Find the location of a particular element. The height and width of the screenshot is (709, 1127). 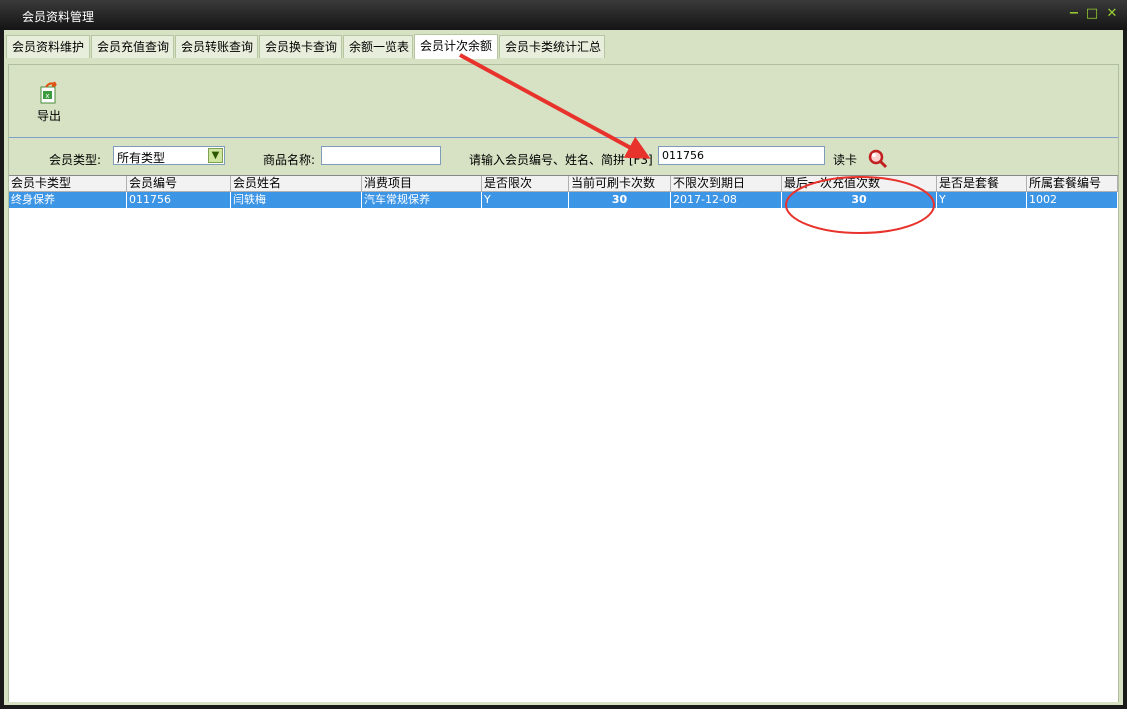

col-expiry: 不限次到期日 is located at coordinates (726, 184).